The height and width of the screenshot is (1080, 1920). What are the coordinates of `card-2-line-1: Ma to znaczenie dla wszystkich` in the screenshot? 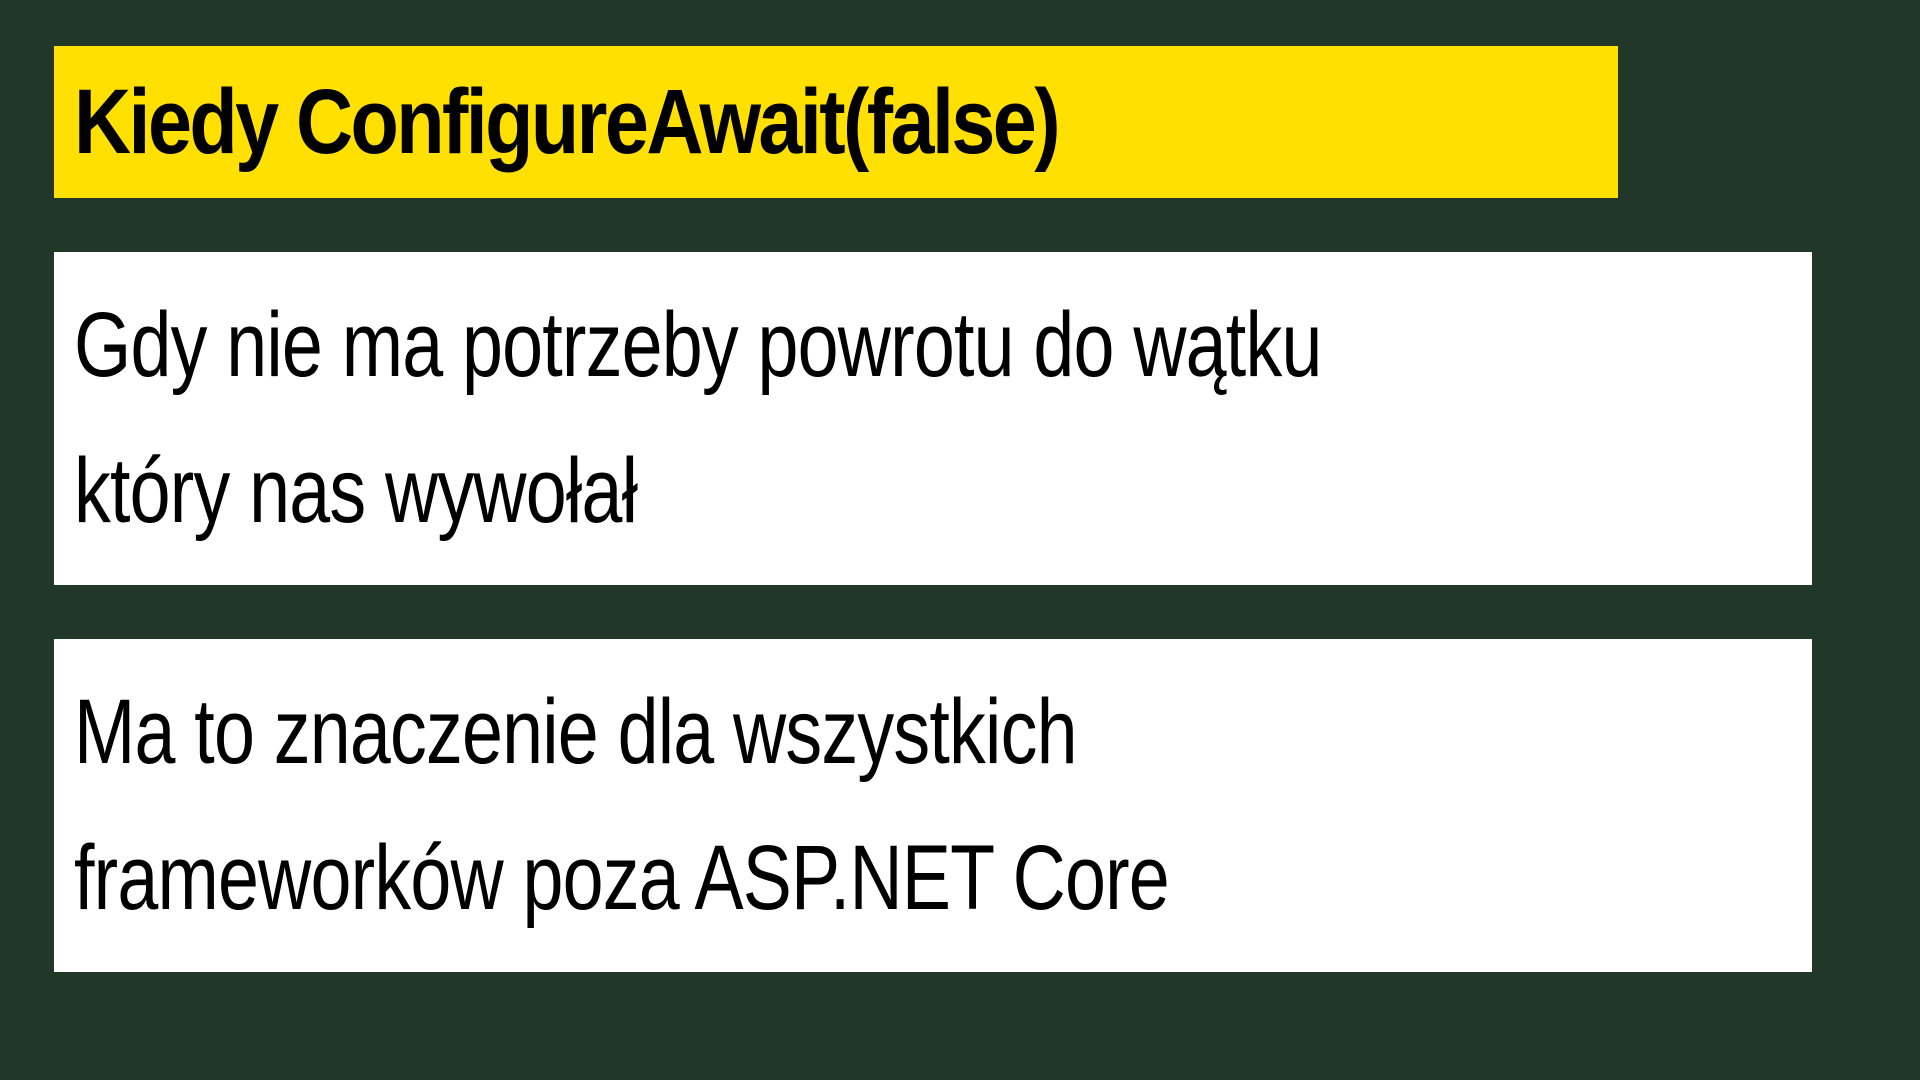 It's located at (576, 732).